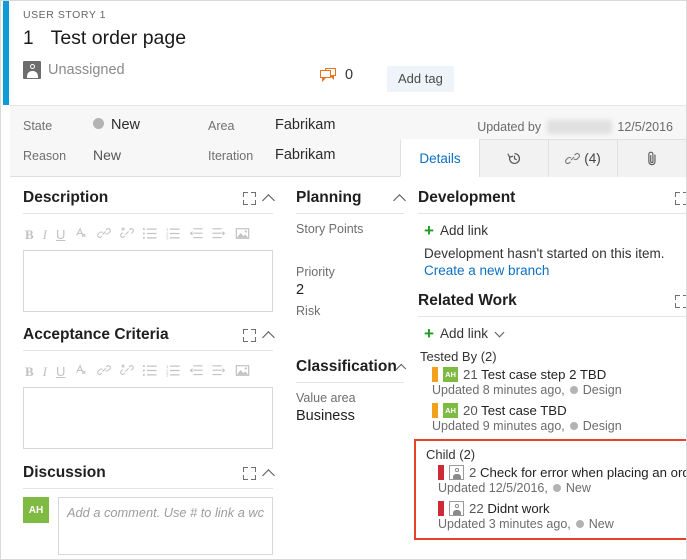 The image size is (687, 560). Describe the element at coordinates (458, 356) in the screenshot. I see `link-group-title: Tested By (2)` at that location.